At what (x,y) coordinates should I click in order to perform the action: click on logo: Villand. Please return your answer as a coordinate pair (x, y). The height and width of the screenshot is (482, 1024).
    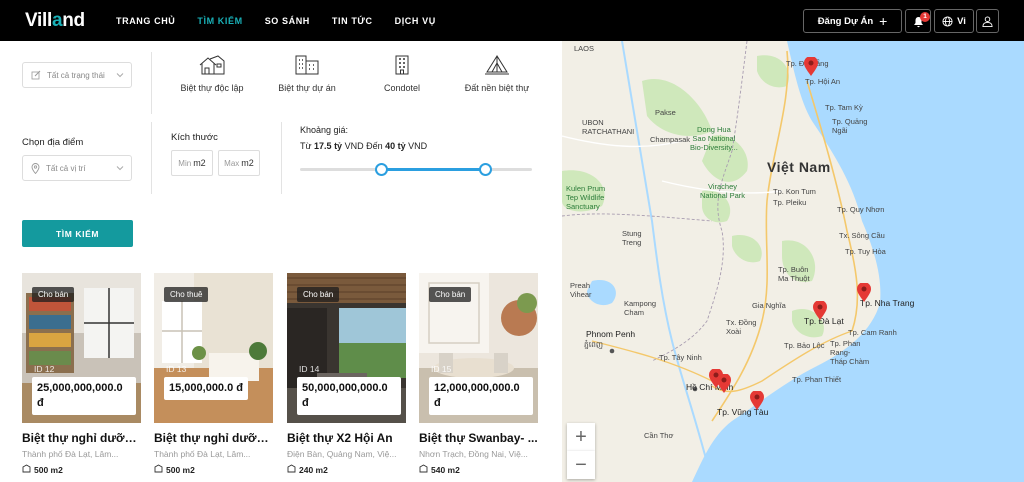
    Looking at the image, I should click on (55, 21).